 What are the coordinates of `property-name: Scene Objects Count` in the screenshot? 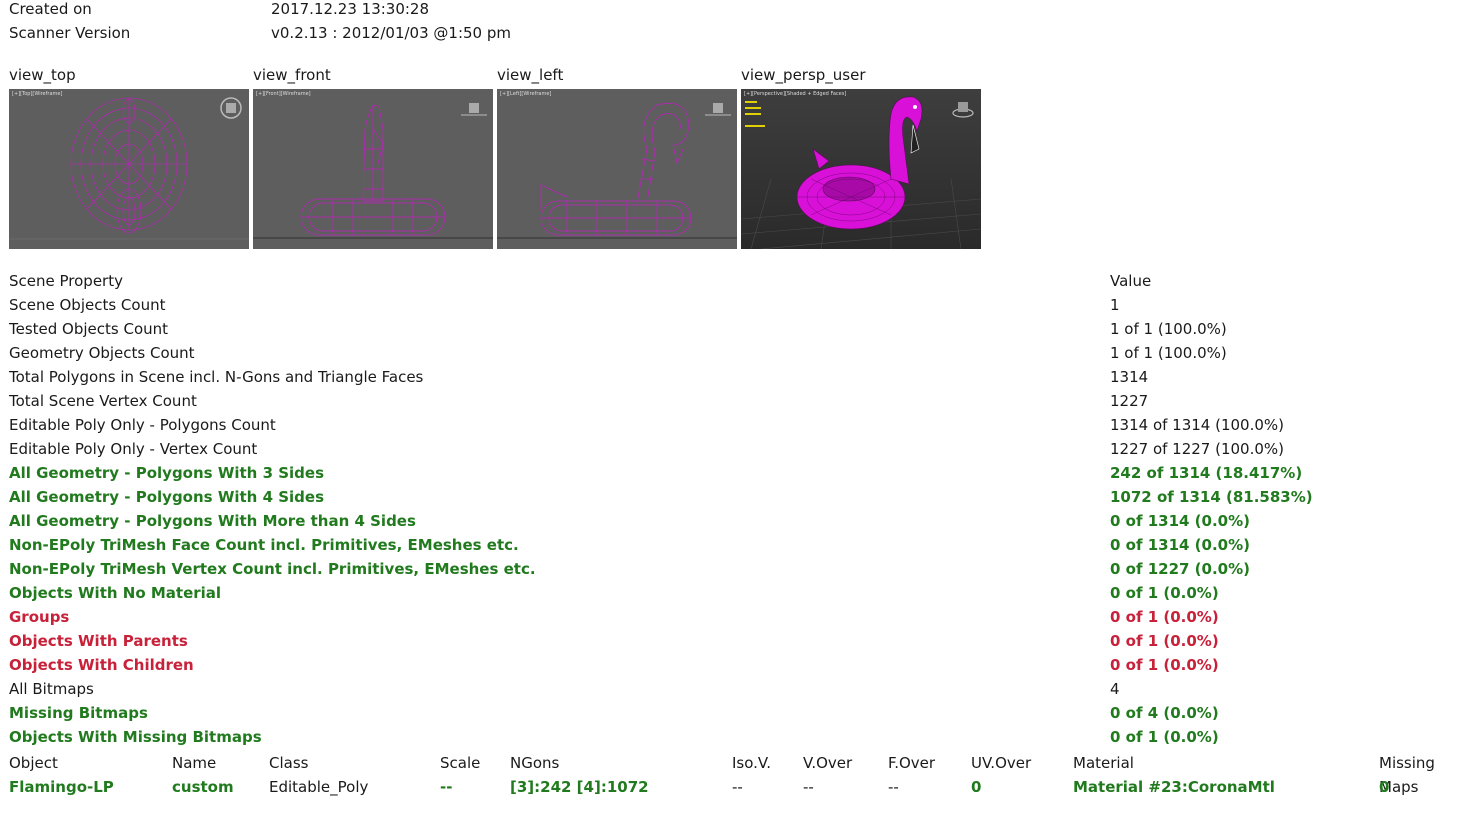 It's located at (87, 305).